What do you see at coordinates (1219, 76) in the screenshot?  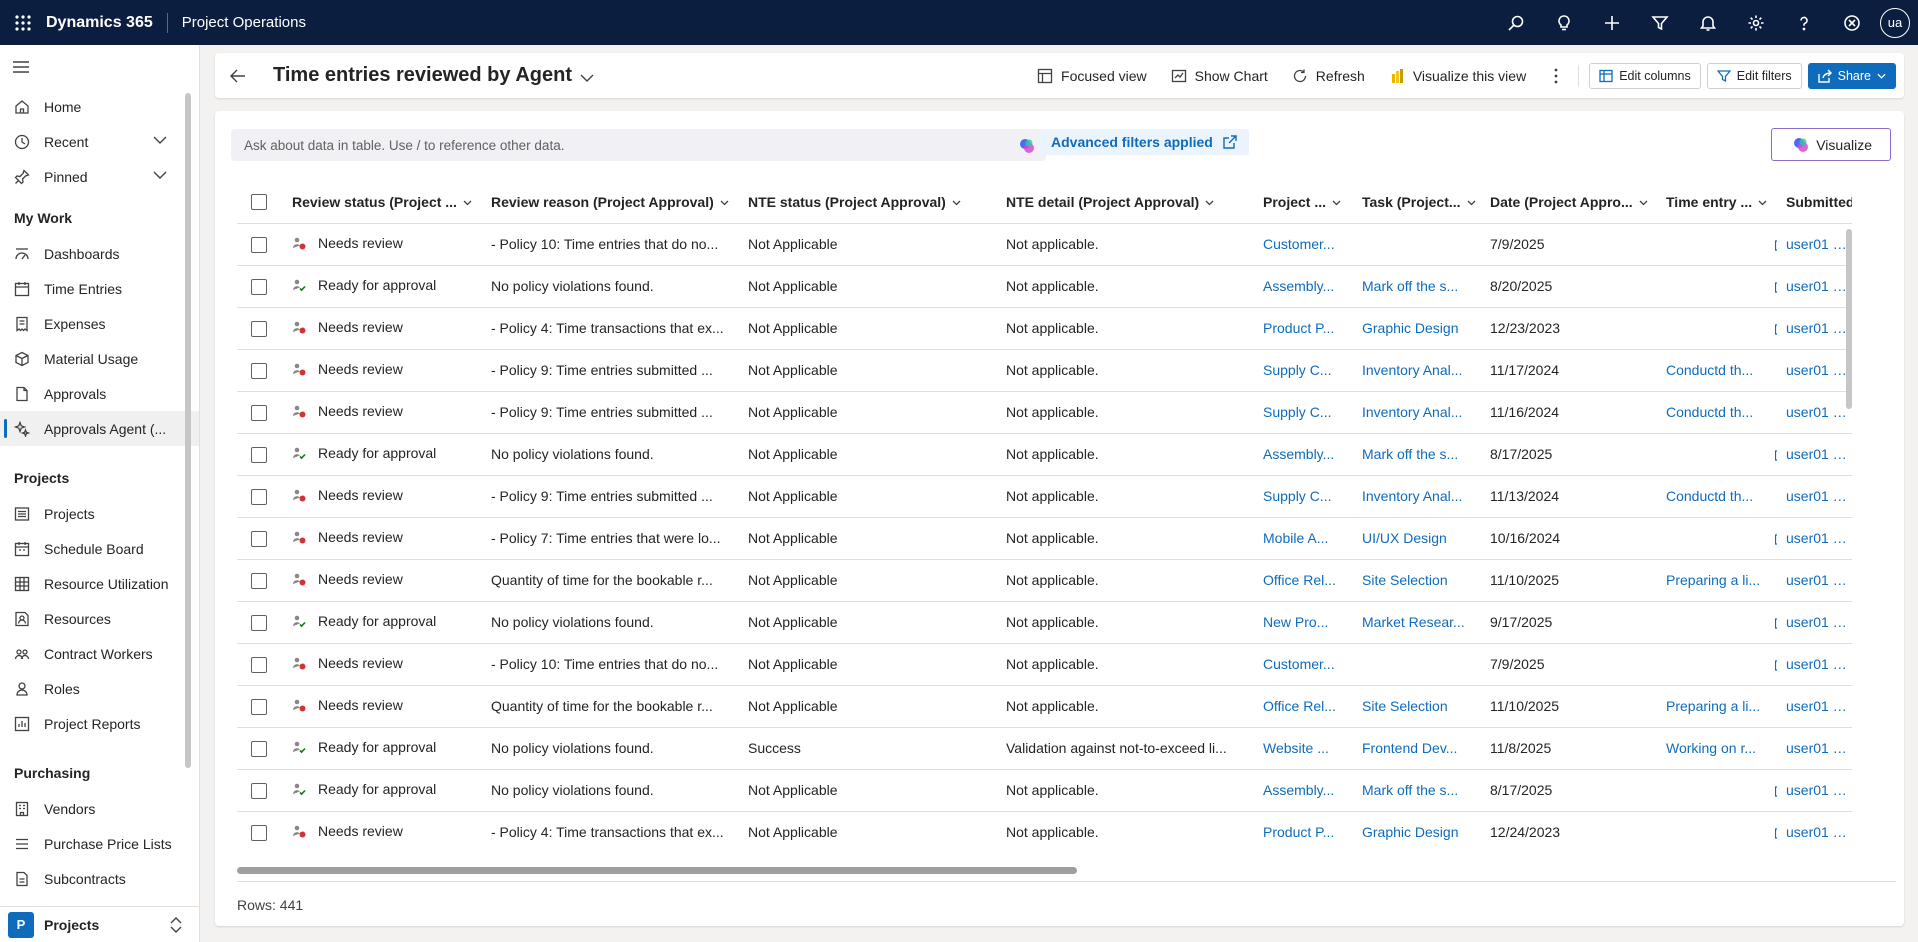 I see `show-chart-button: Show Chart` at bounding box center [1219, 76].